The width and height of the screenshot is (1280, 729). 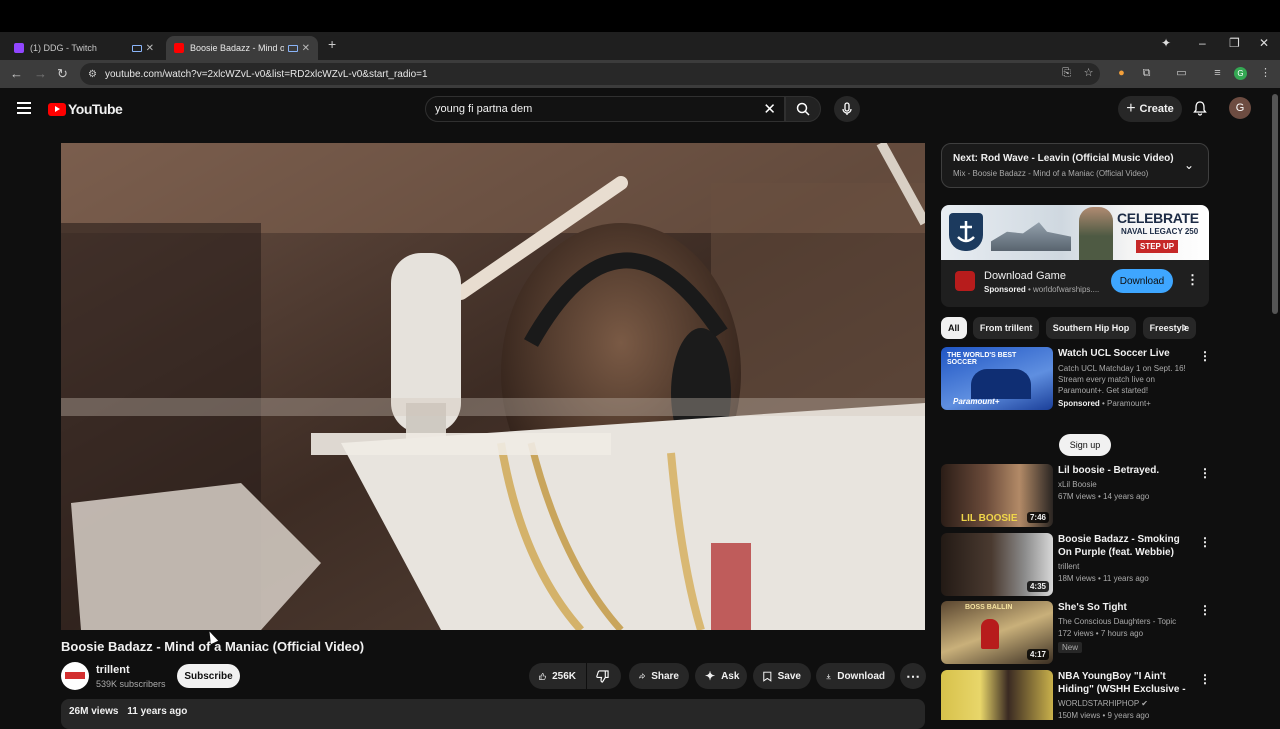 I want to click on chip-from-trillent: From trillent, so click(x=1006, y=328).